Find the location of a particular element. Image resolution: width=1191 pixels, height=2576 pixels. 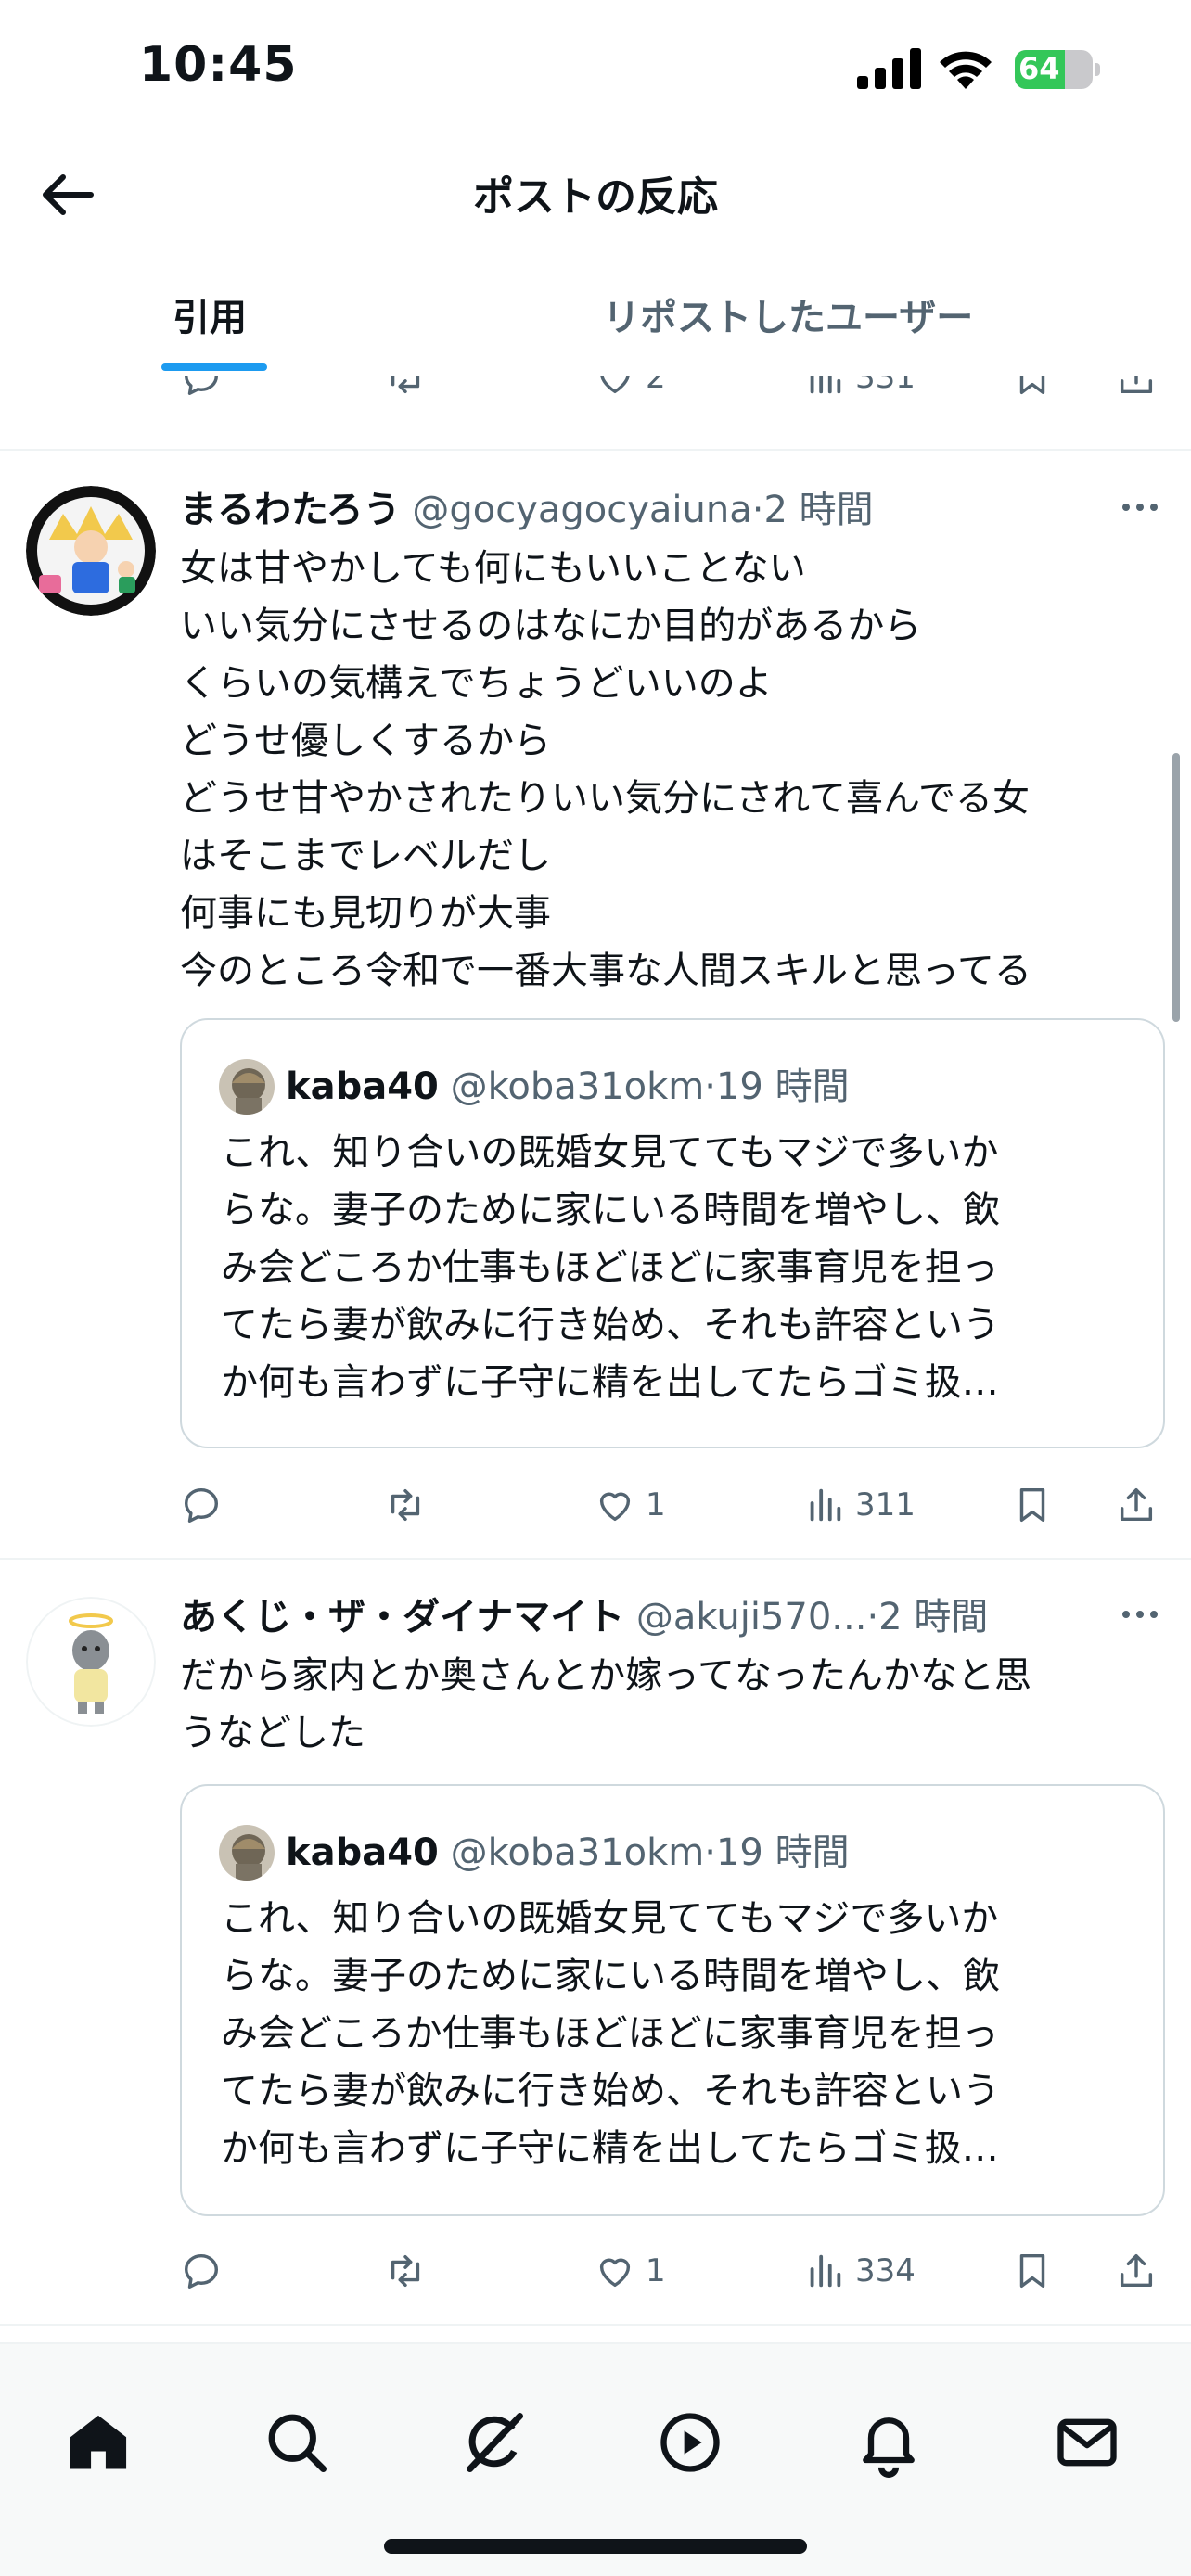

grok-icon is located at coordinates (495, 2442).